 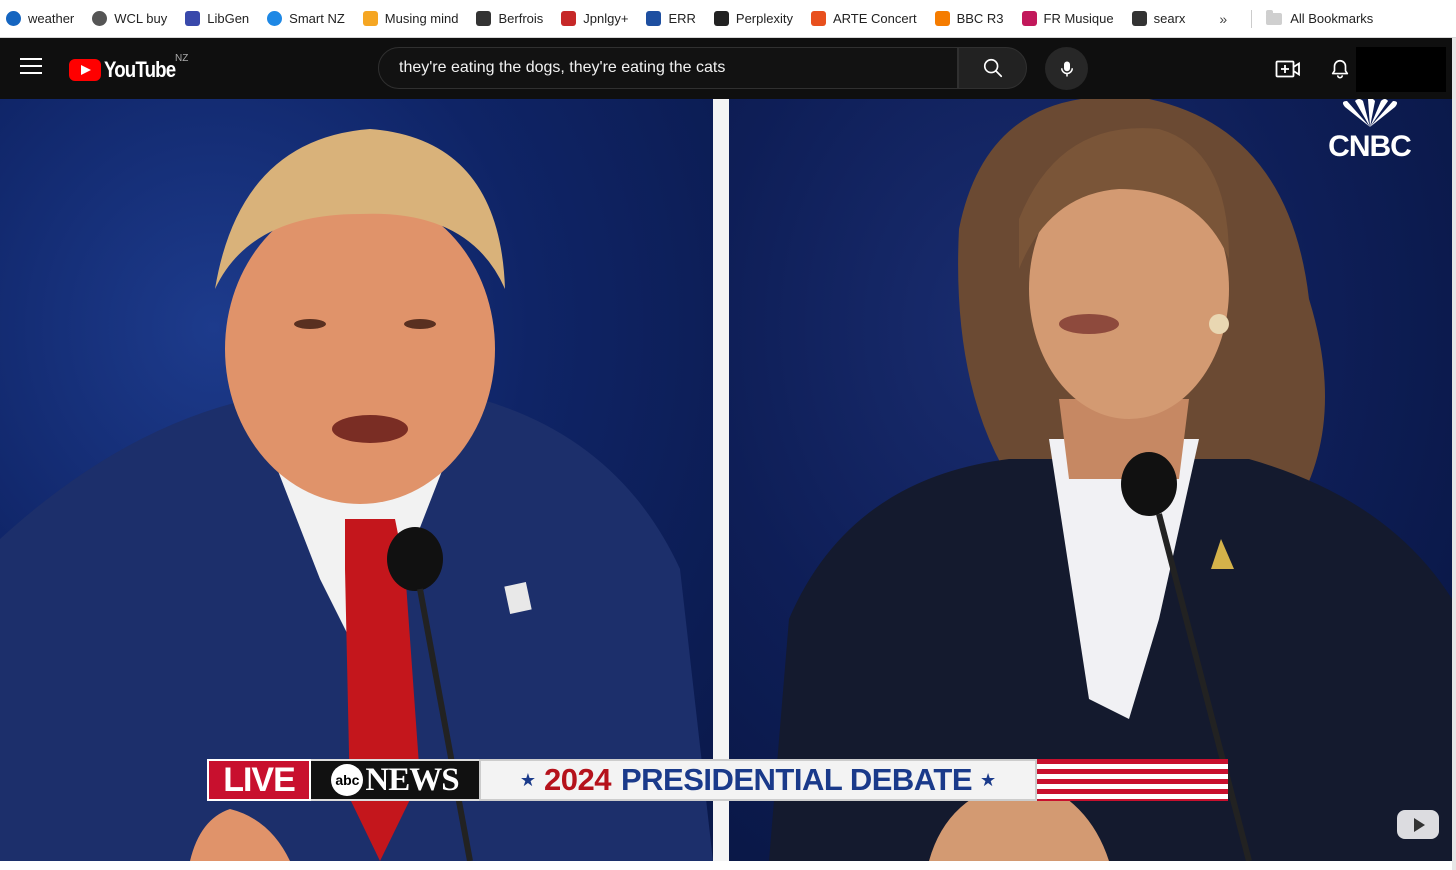 I want to click on peacock-logo-icon, so click(x=1369, y=113).